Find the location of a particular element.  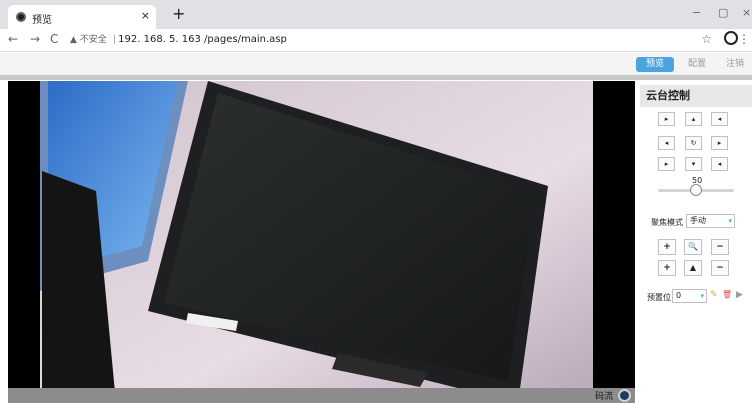

focus-mode-value: 手动 is located at coordinates (698, 220).